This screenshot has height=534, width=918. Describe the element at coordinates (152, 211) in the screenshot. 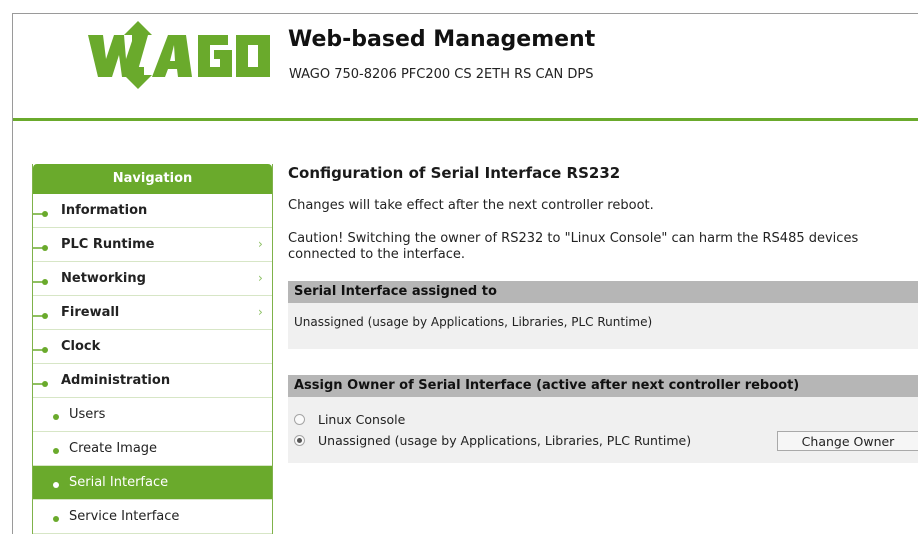

I see `nav-item-information: Information` at that location.